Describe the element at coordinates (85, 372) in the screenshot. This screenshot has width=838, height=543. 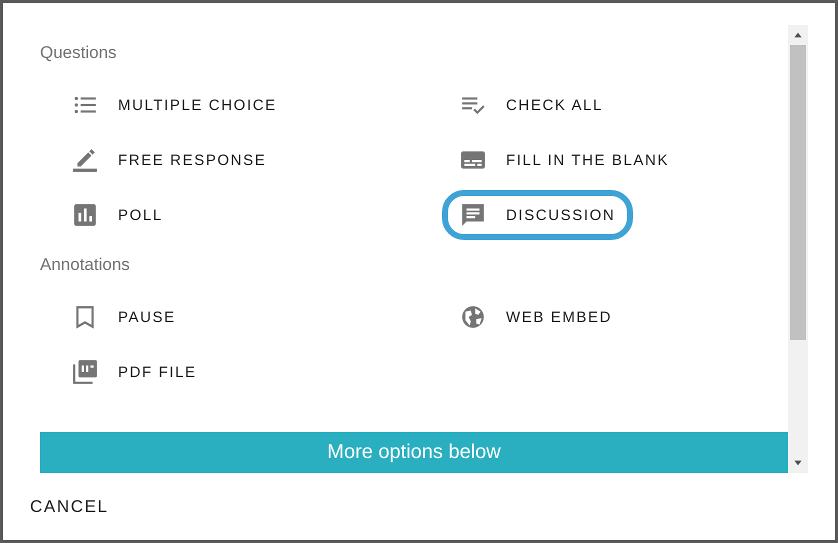
I see `document-stack-icon` at that location.